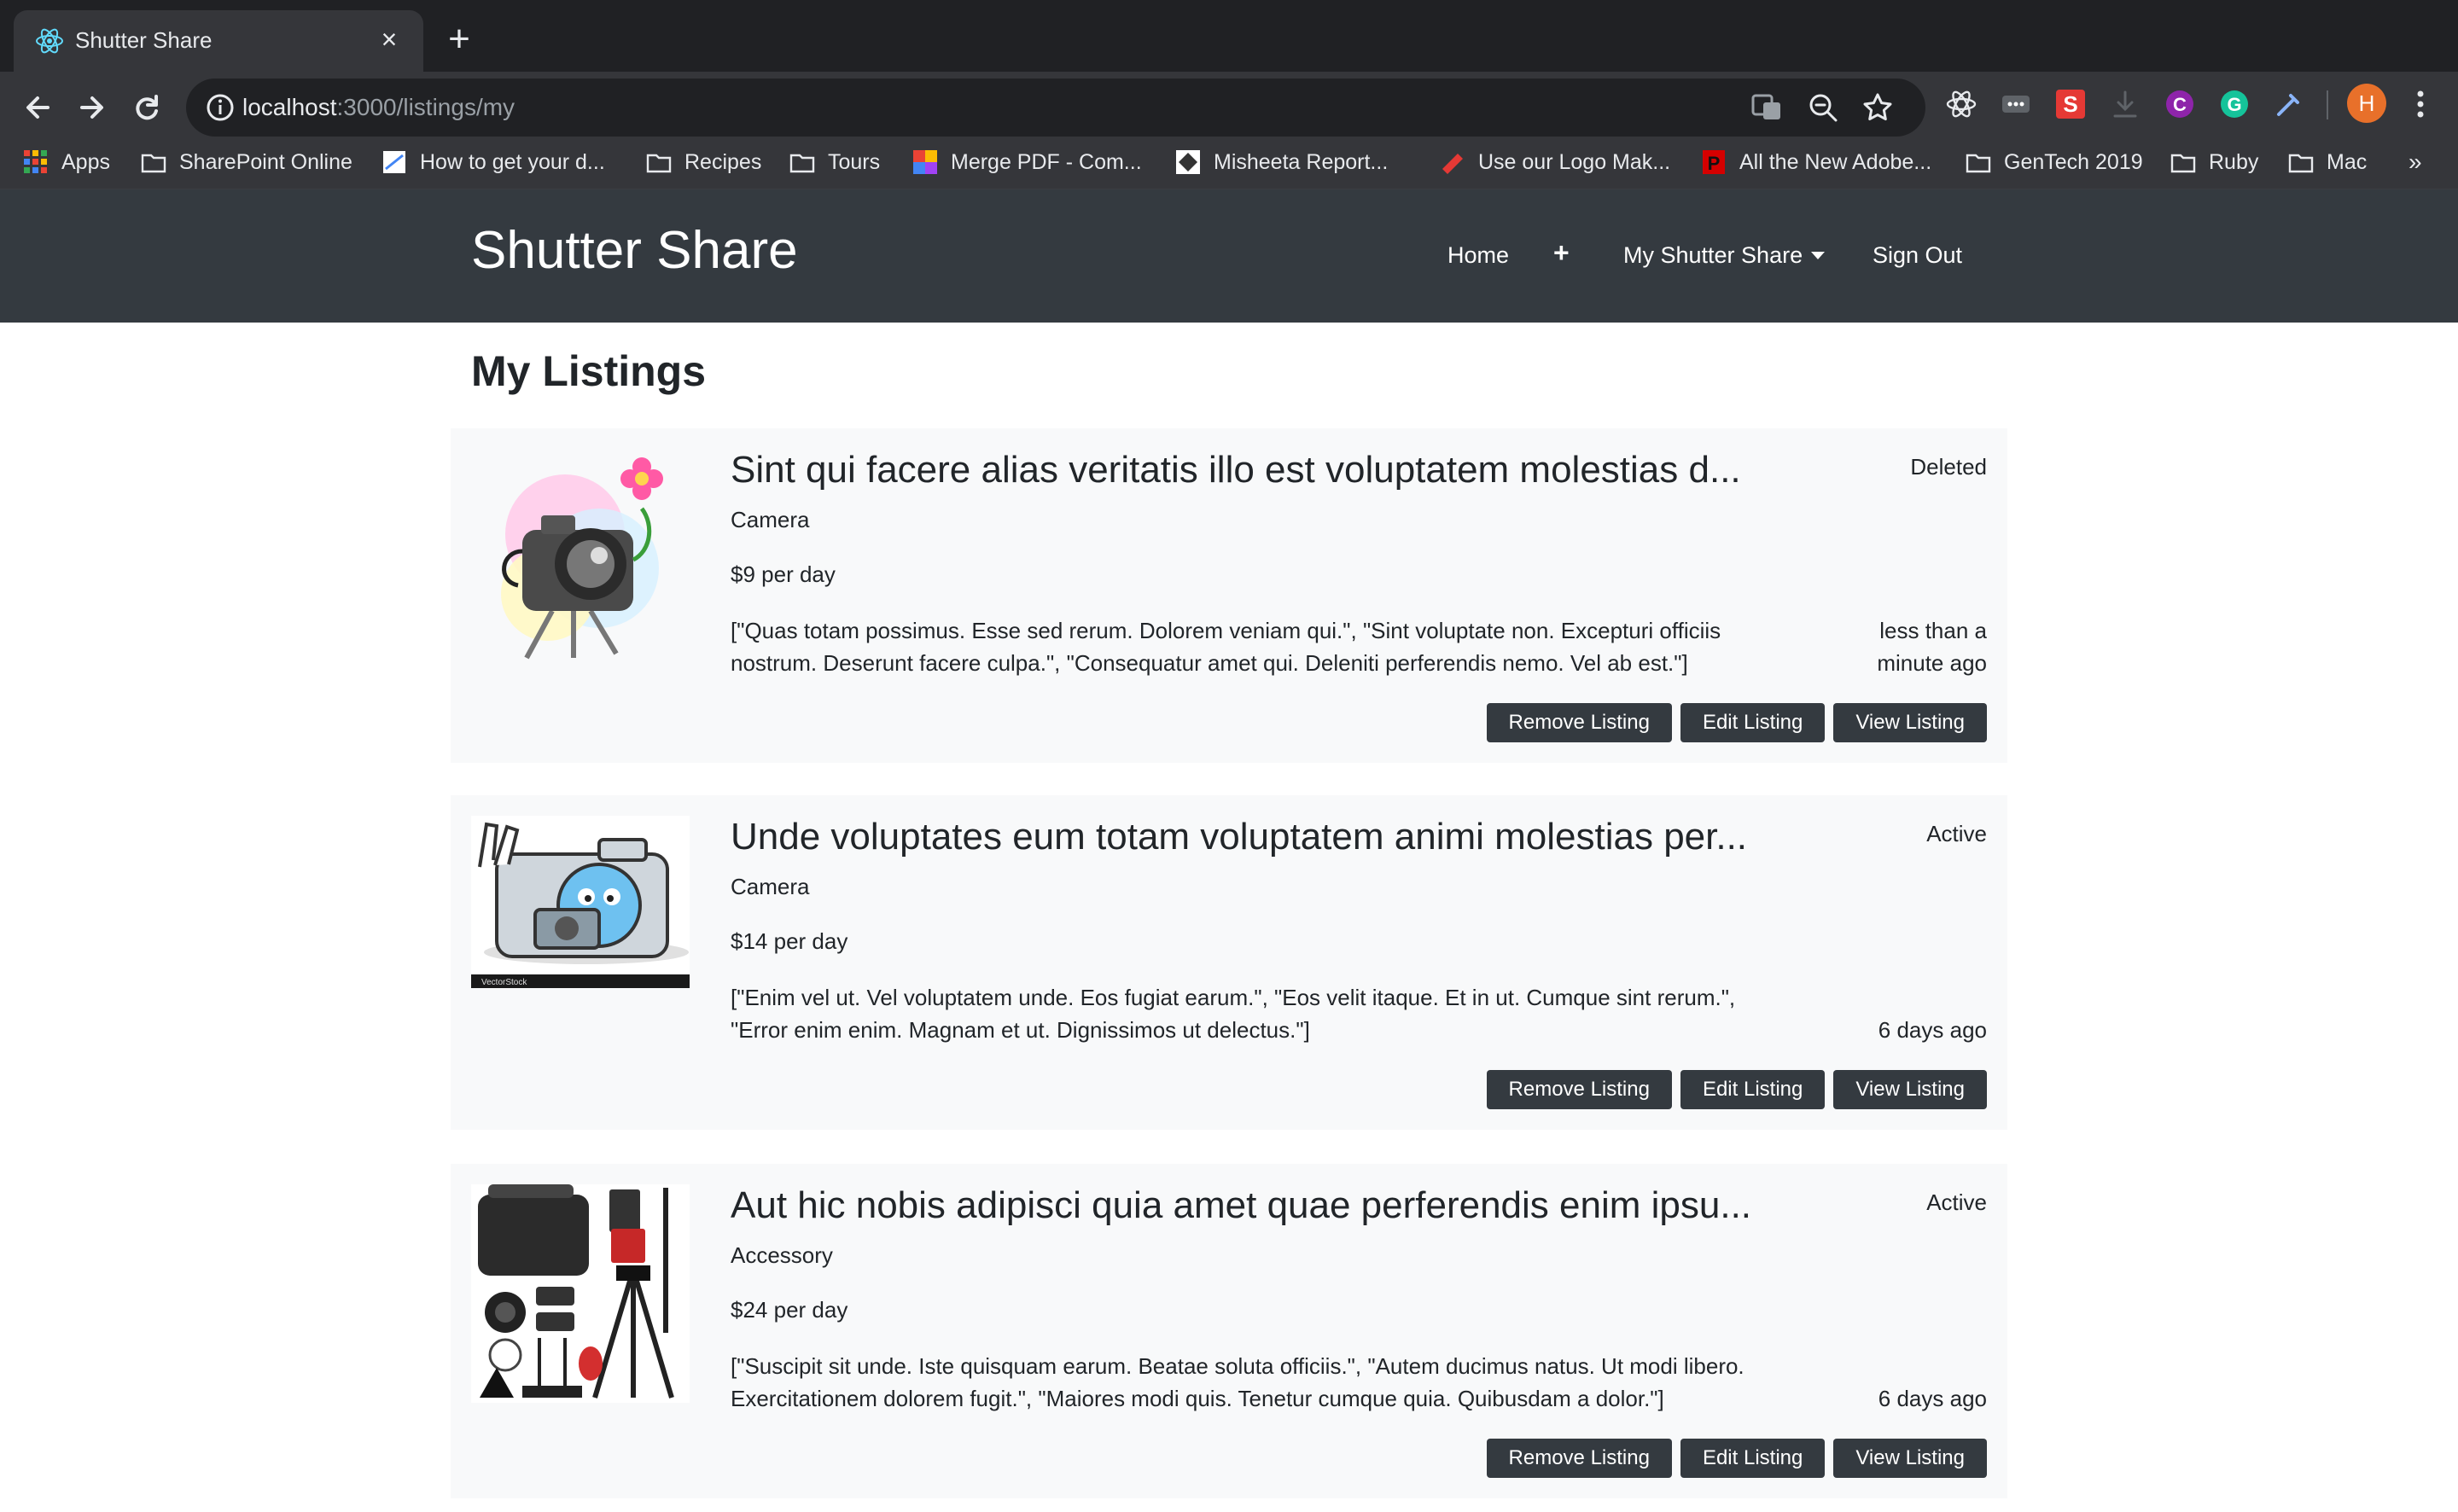  Describe the element at coordinates (925, 162) in the screenshot. I see `colorful-favicon-icon` at that location.